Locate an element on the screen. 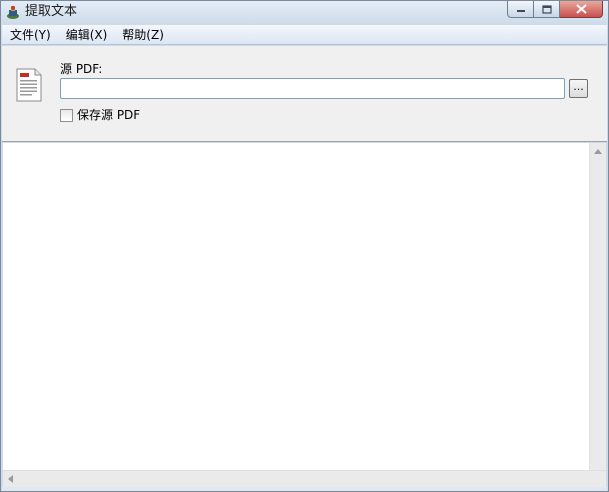 This screenshot has height=492, width=609. save-source-checkbox is located at coordinates (66, 115).